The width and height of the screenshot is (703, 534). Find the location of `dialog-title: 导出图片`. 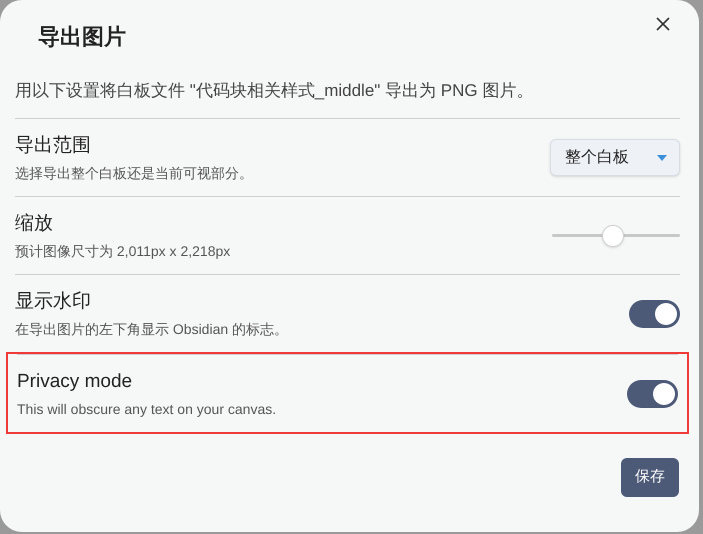

dialog-title: 导出图片 is located at coordinates (82, 37).